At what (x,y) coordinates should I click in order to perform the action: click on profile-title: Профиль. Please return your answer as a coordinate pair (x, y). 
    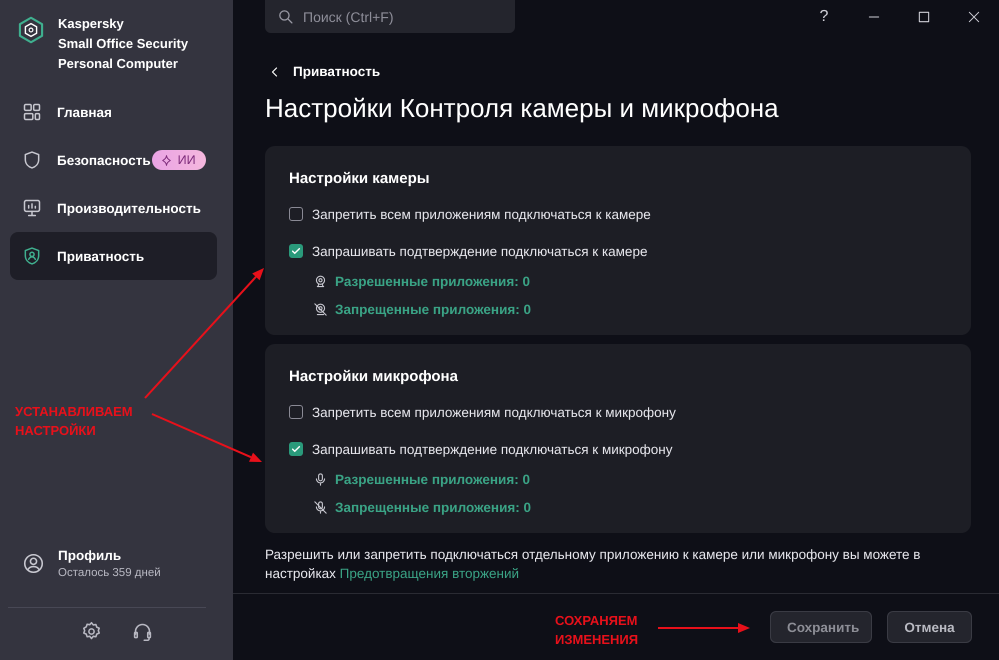
    Looking at the image, I should click on (90, 555).